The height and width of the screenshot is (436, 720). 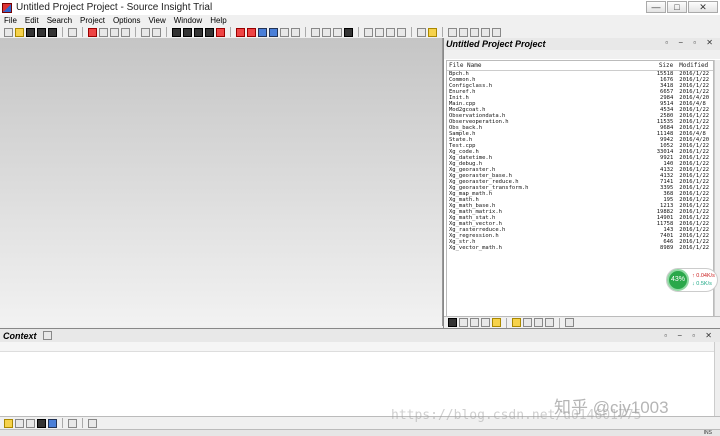 I want to click on status-bar: INS, so click(x=360, y=432).